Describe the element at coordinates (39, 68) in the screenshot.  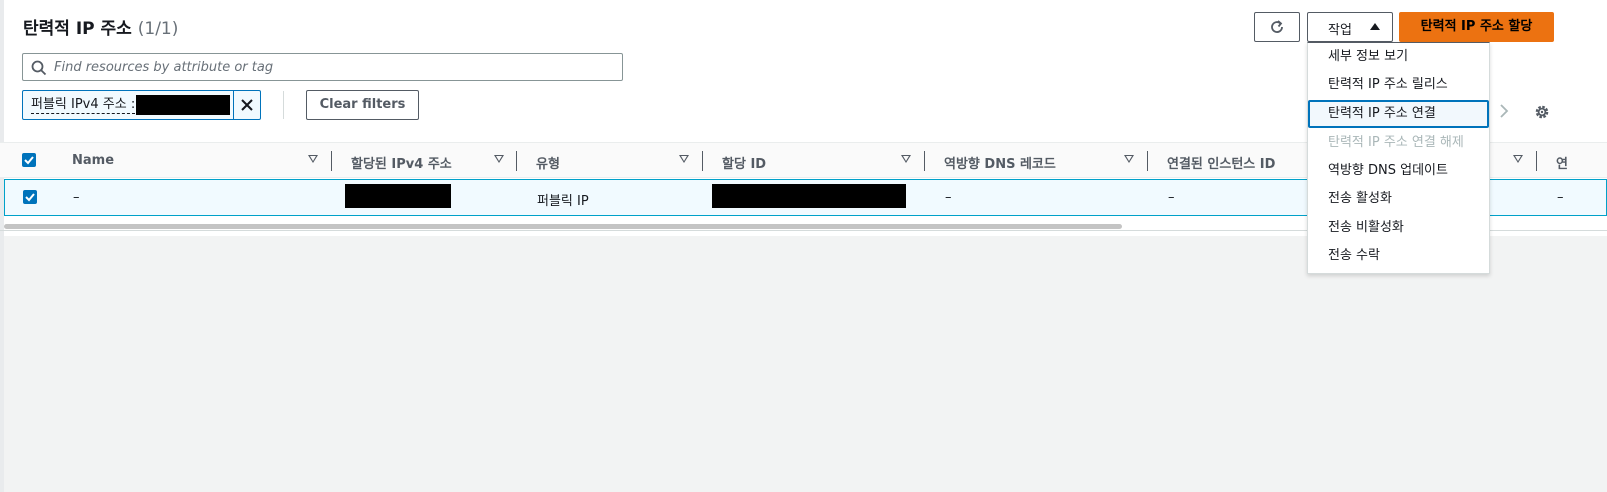
I see `search-icon` at that location.